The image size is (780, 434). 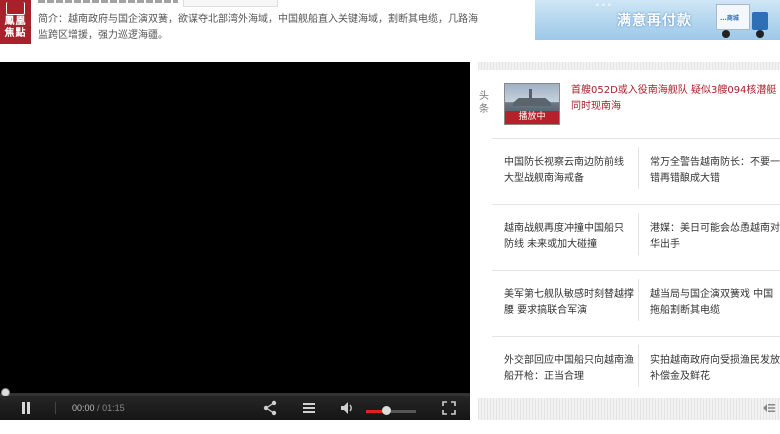 I want to click on advertisement-banner: ... 满意再付款 ...商城, so click(x=657, y=20).